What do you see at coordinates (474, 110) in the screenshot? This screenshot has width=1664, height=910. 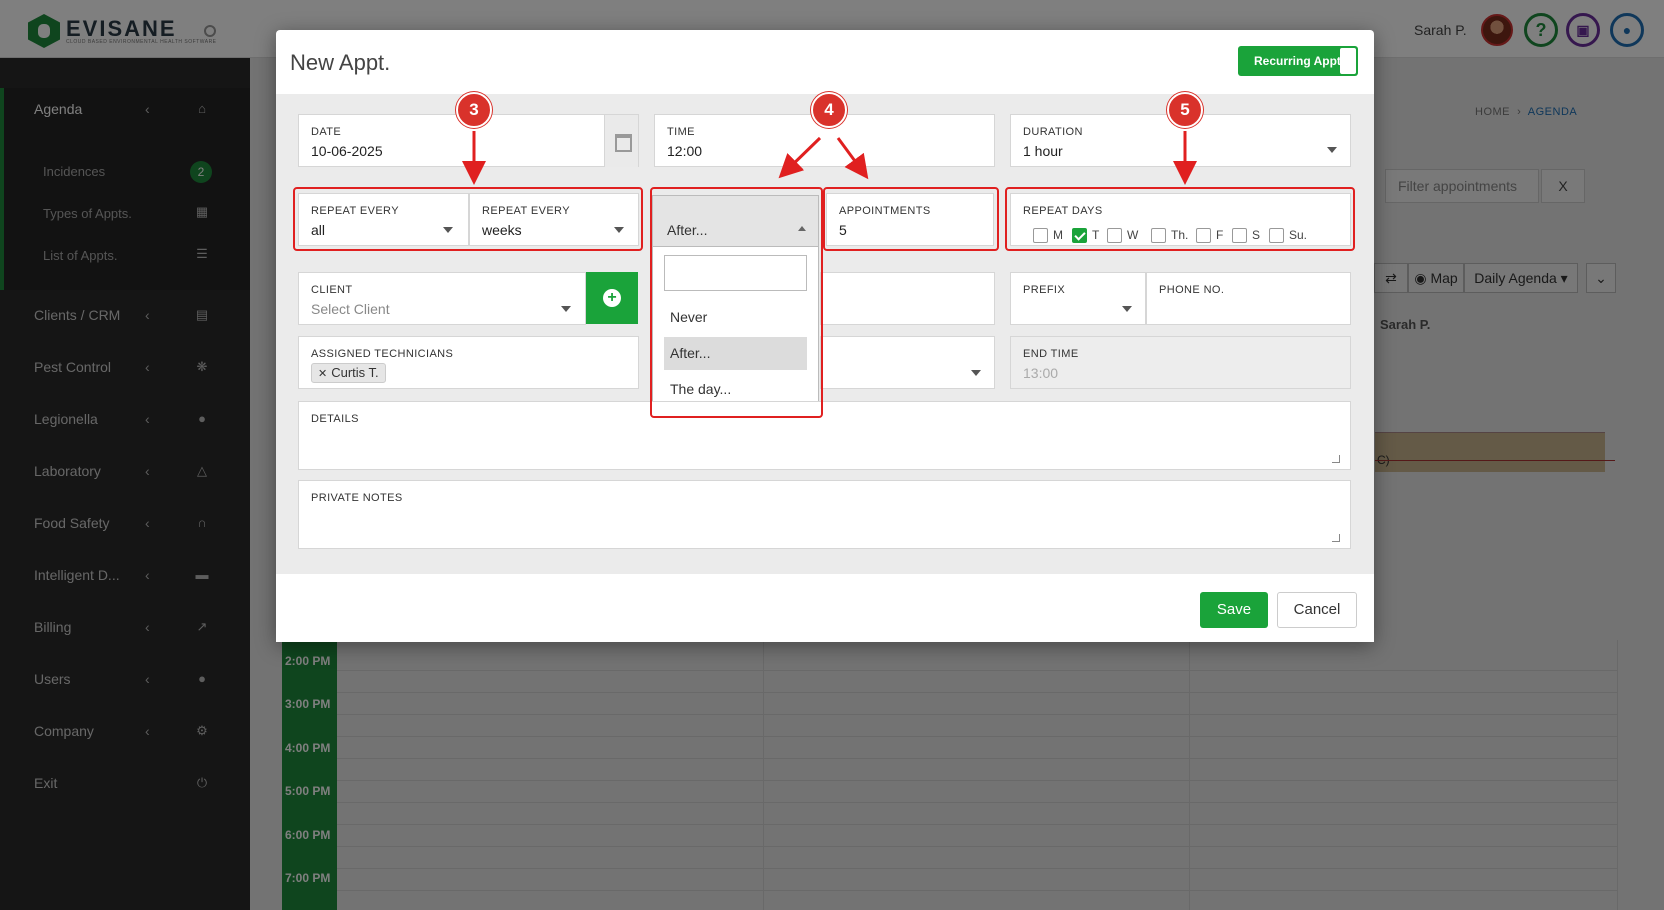 I see `annotation-number: 3` at bounding box center [474, 110].